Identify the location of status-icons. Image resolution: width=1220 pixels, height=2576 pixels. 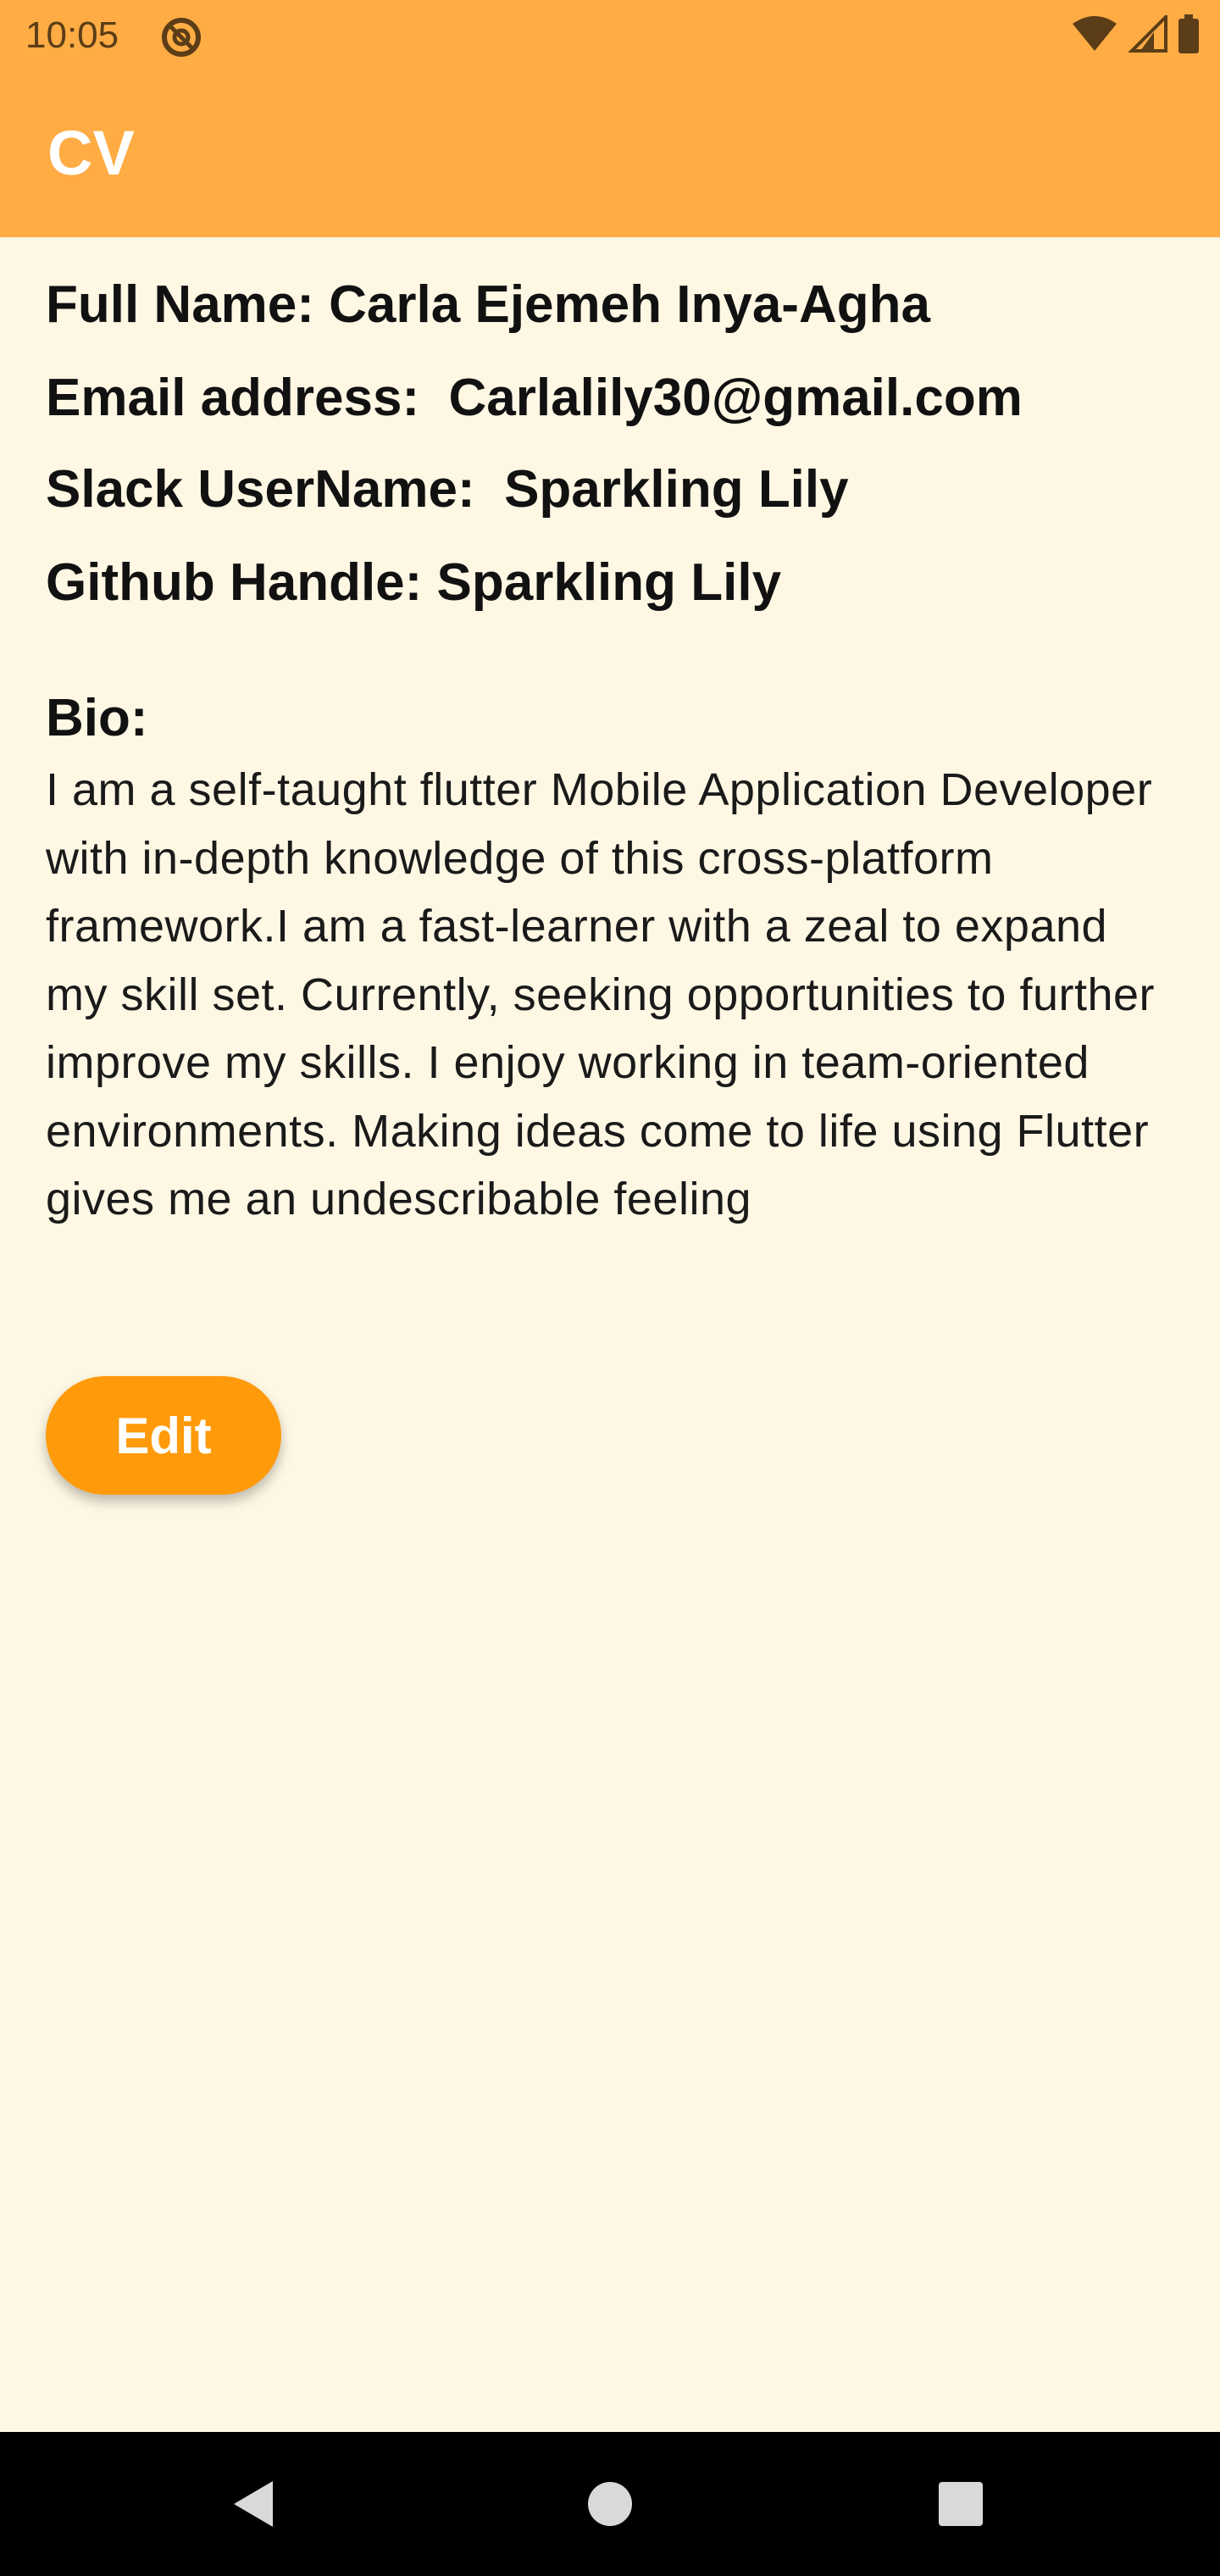
(1135, 35).